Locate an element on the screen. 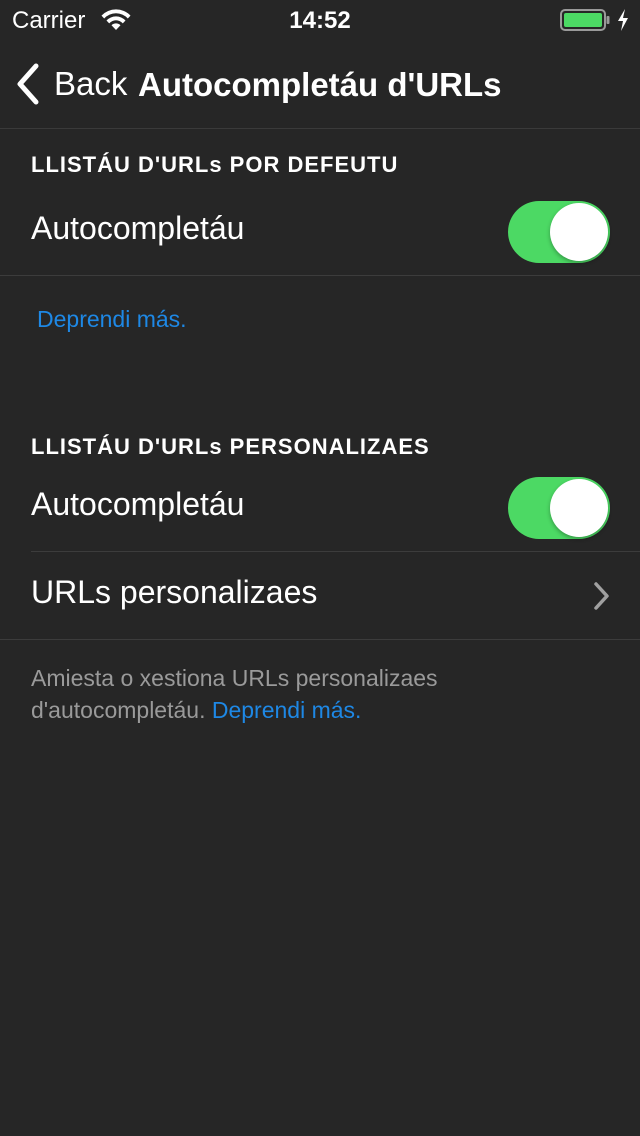  row-custom-urls: URLs personalizaes is located at coordinates (320, 596).